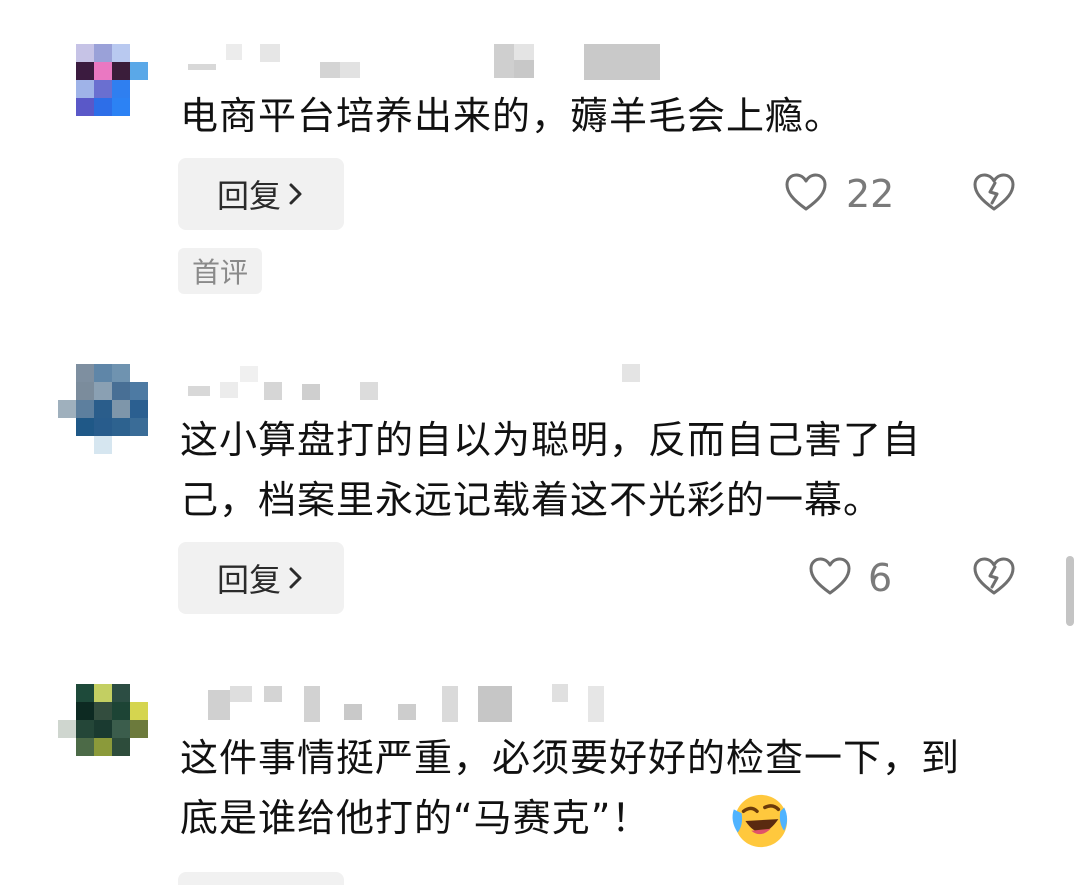 The width and height of the screenshot is (1076, 885). I want to click on comment-text-line: 底是谁给他打的“马赛克”！, so click(415, 818).